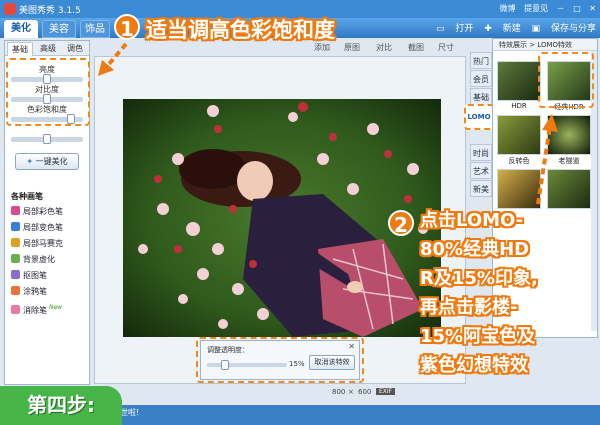 The image size is (600, 425). I want to click on slider-track, so click(47, 139).